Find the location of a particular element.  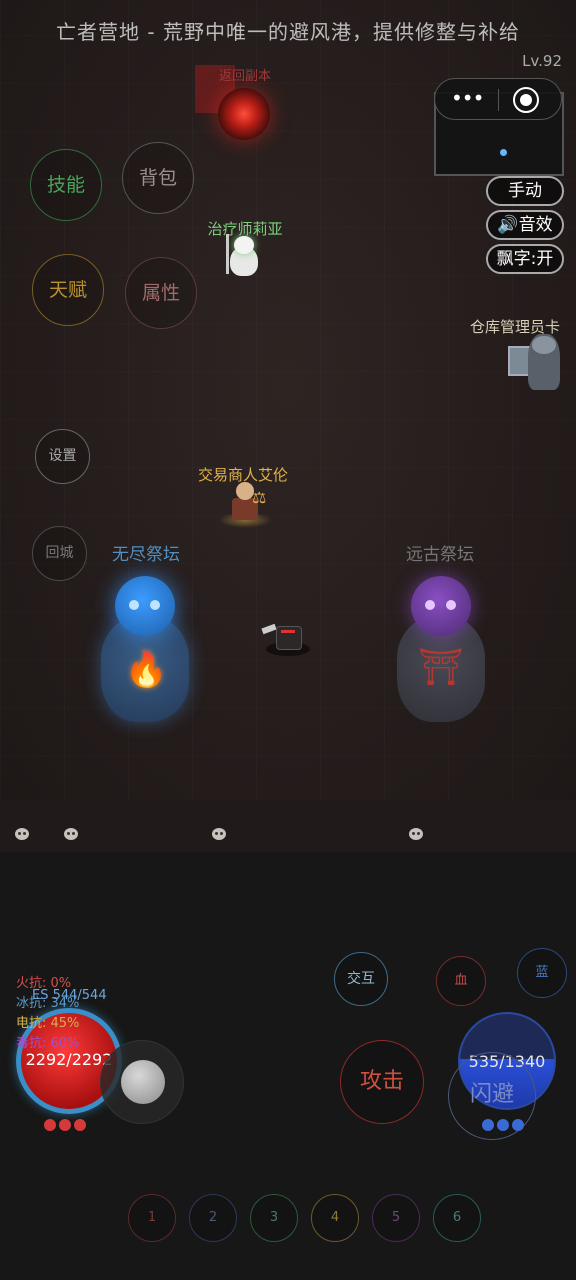

energy-shield-value: ES 544/544 is located at coordinates (69, 995).